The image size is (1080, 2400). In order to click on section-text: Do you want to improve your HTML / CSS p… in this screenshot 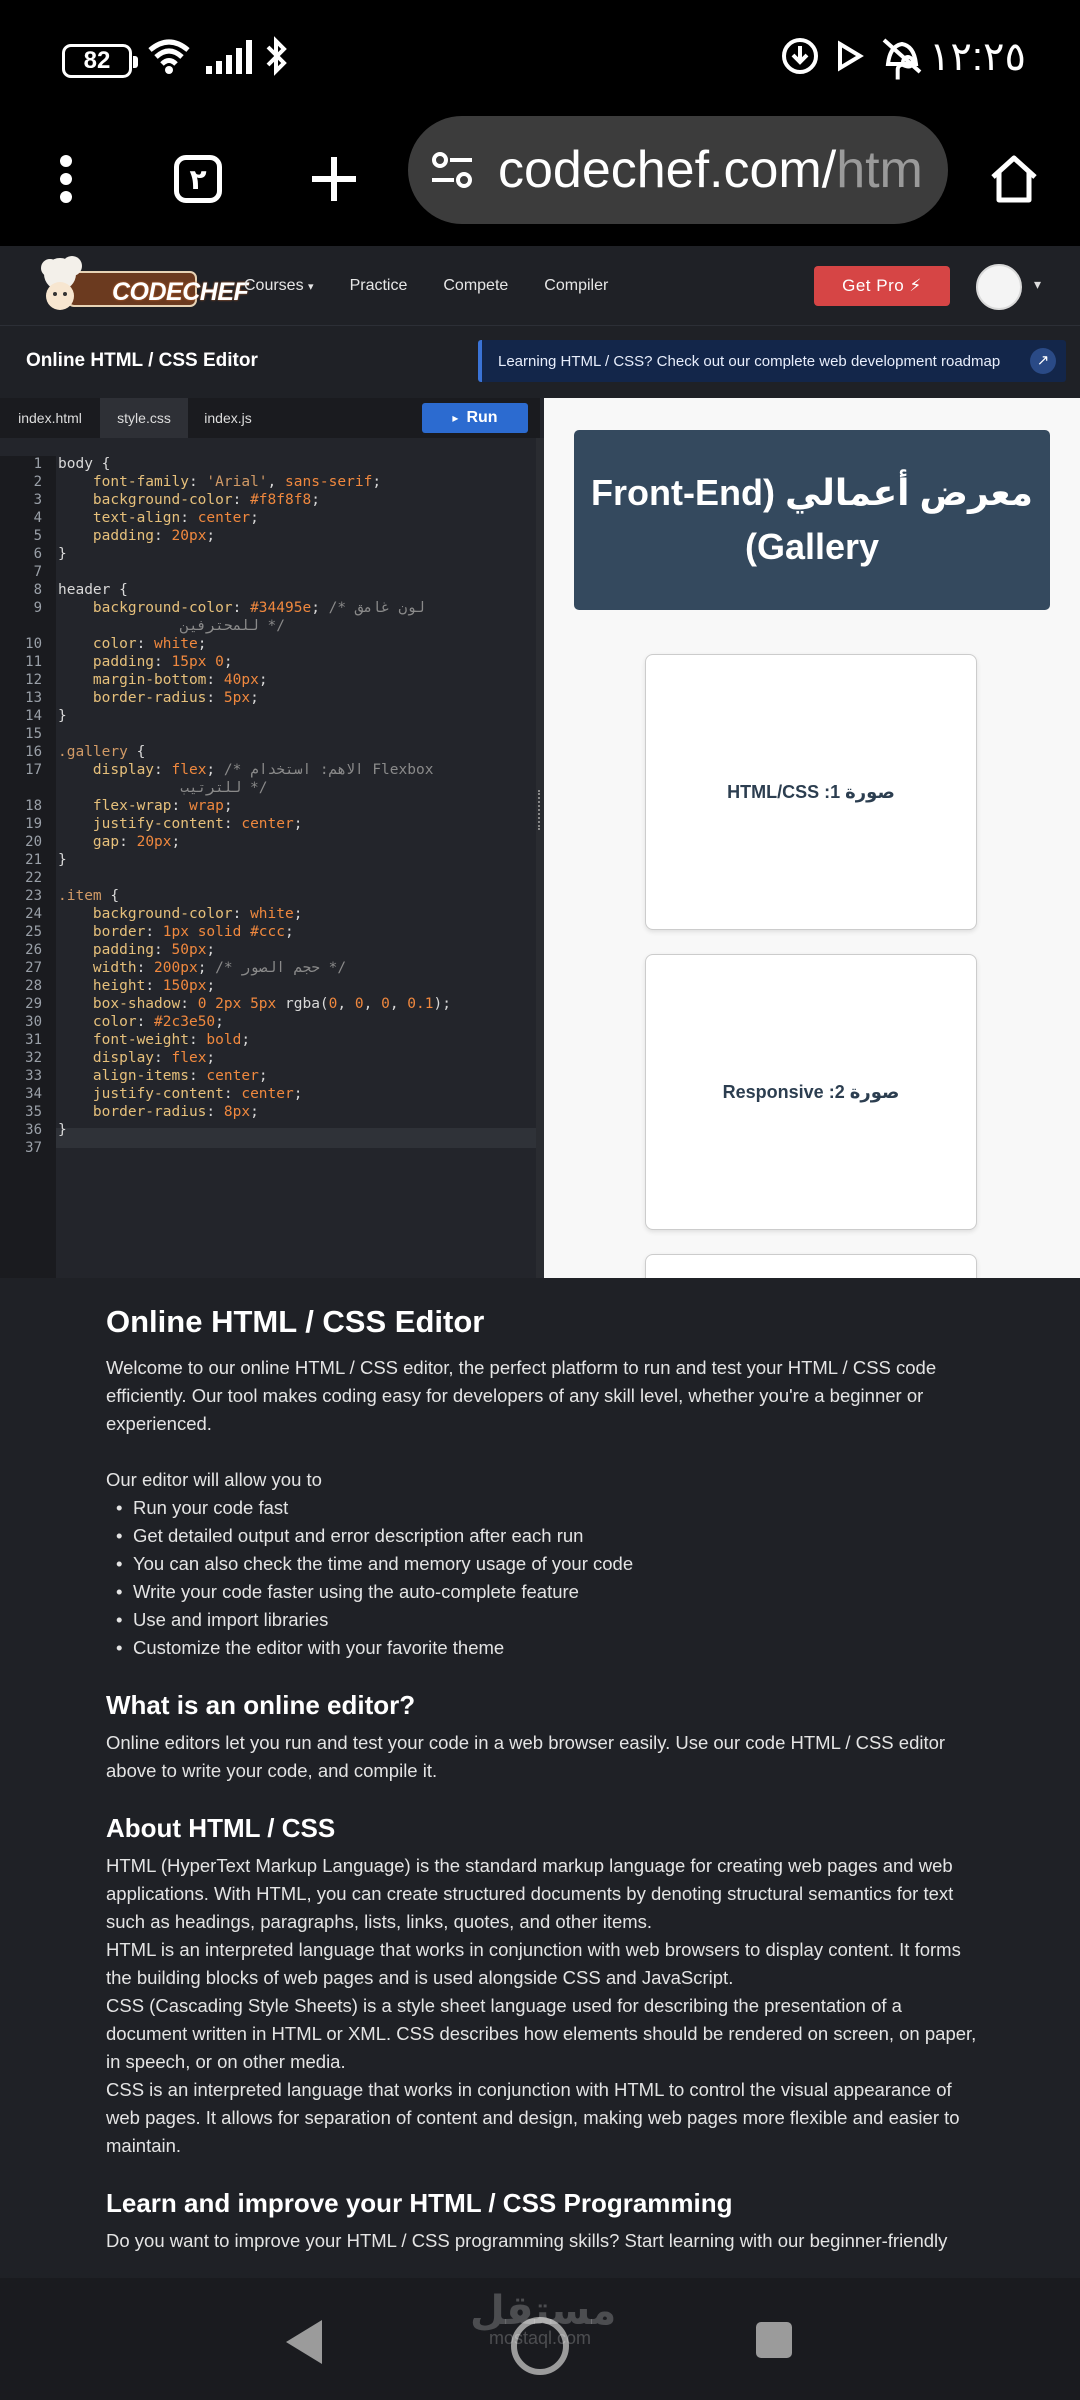, I will do `click(527, 2240)`.